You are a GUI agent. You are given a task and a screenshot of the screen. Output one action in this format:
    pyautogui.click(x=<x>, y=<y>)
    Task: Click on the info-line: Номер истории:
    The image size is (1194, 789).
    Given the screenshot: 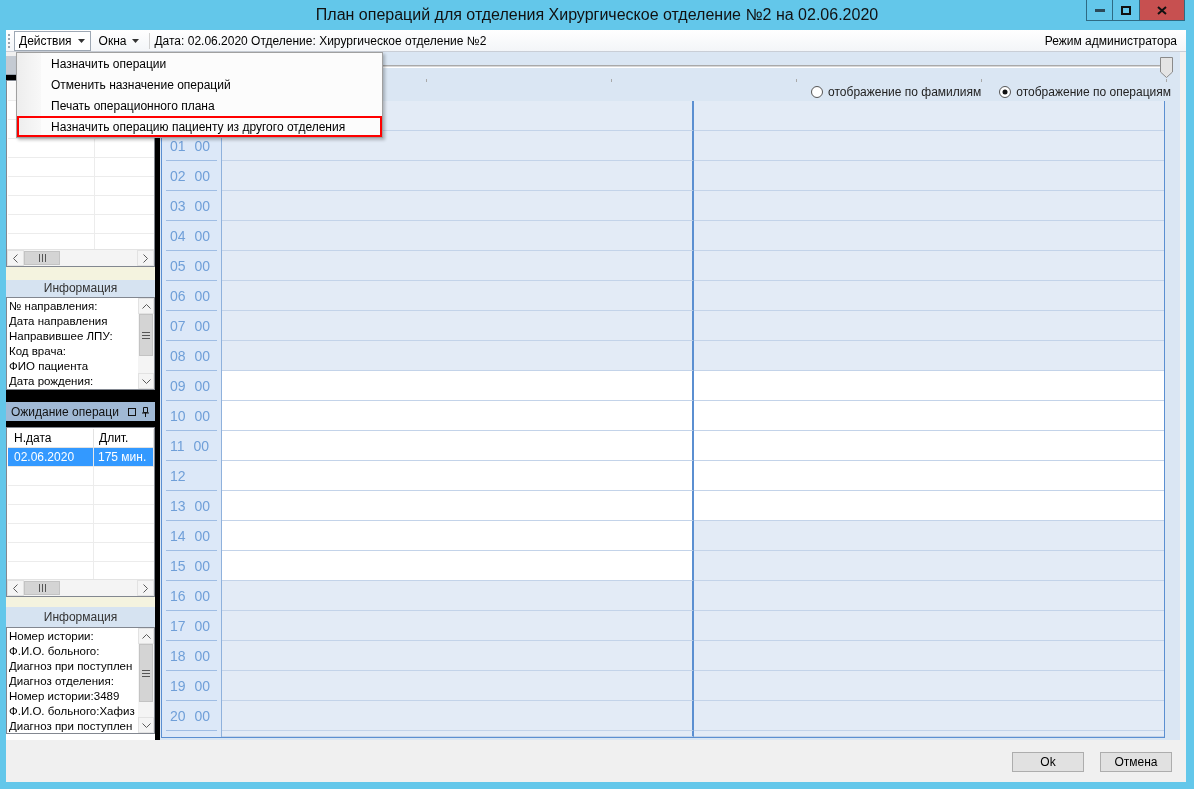 What is the action you would take?
    pyautogui.click(x=52, y=636)
    